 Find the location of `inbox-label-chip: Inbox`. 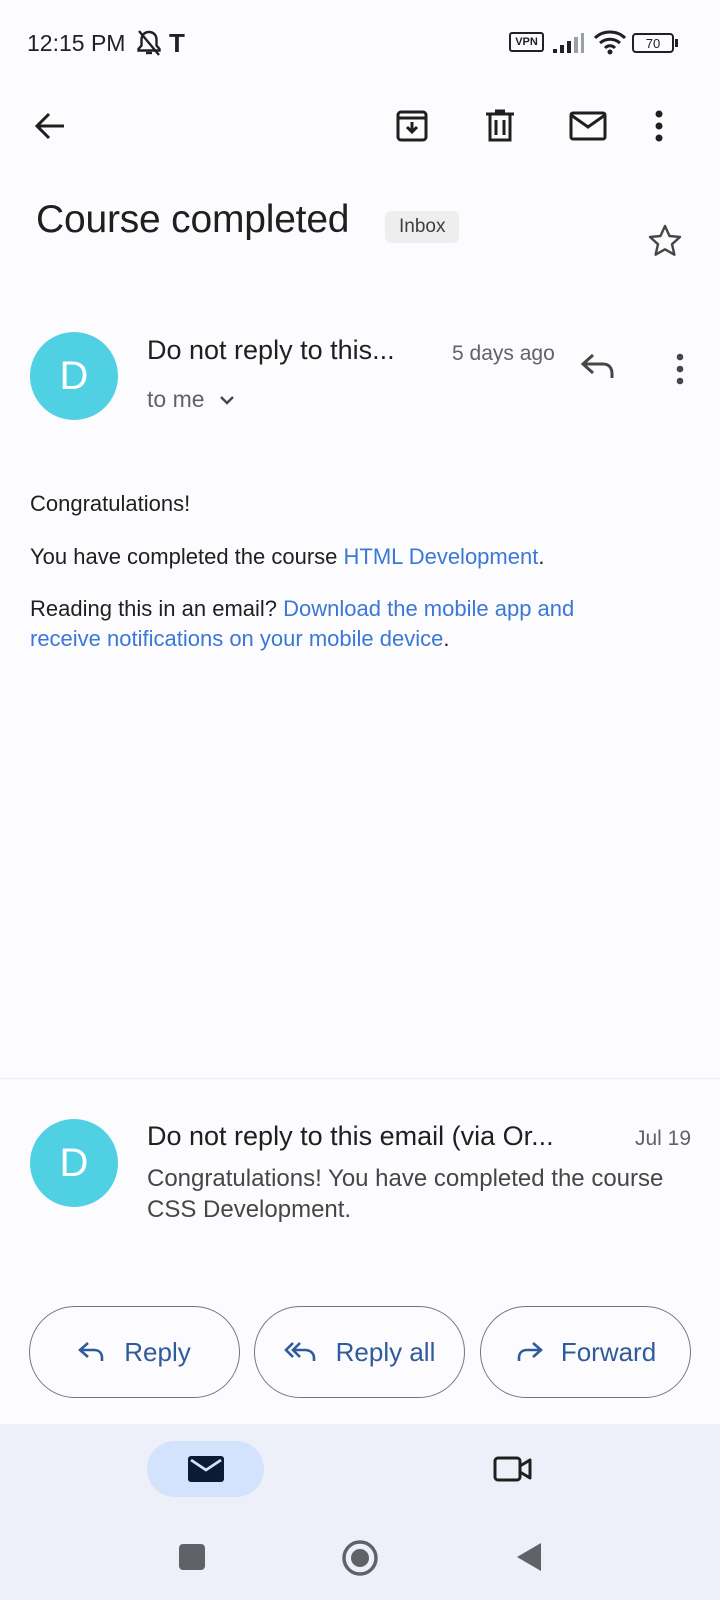

inbox-label-chip: Inbox is located at coordinates (422, 227).